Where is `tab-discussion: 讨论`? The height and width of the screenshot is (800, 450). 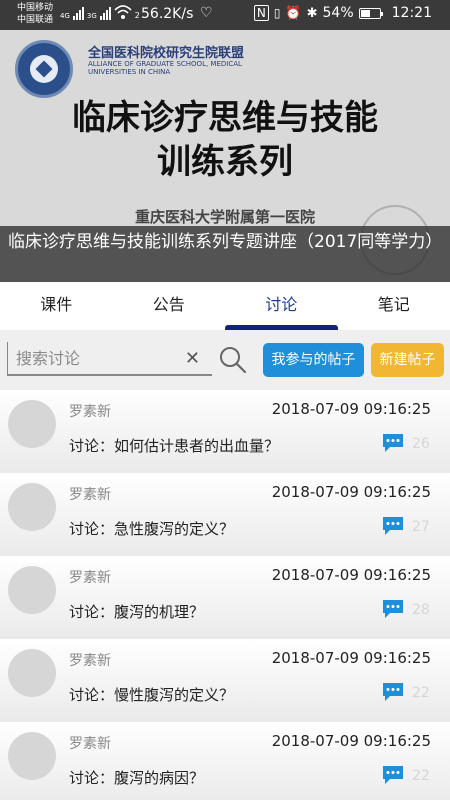 tab-discussion: 讨论 is located at coordinates (281, 306).